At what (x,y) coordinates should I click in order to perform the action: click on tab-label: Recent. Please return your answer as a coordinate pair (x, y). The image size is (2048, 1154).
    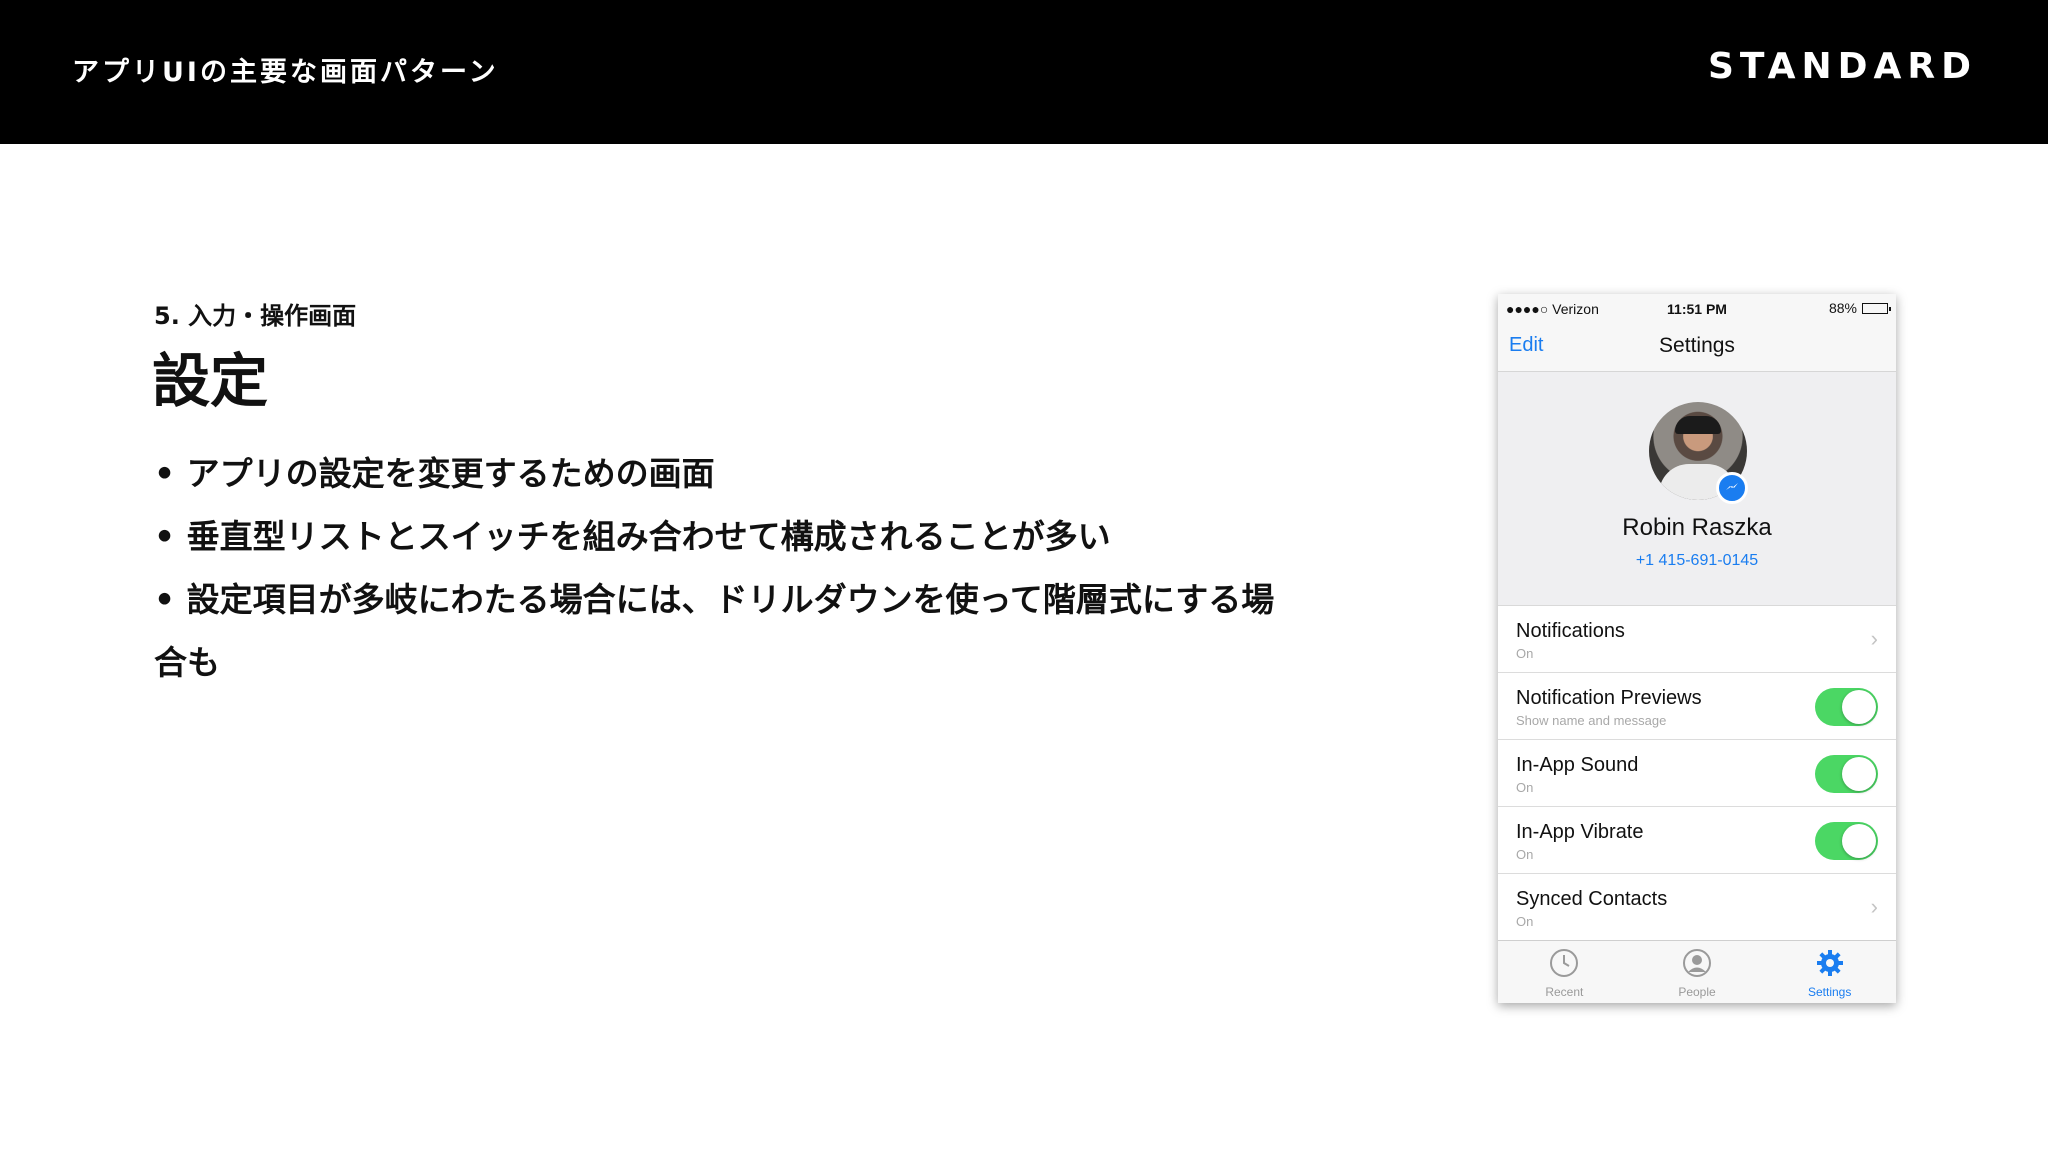
    Looking at the image, I should click on (1564, 992).